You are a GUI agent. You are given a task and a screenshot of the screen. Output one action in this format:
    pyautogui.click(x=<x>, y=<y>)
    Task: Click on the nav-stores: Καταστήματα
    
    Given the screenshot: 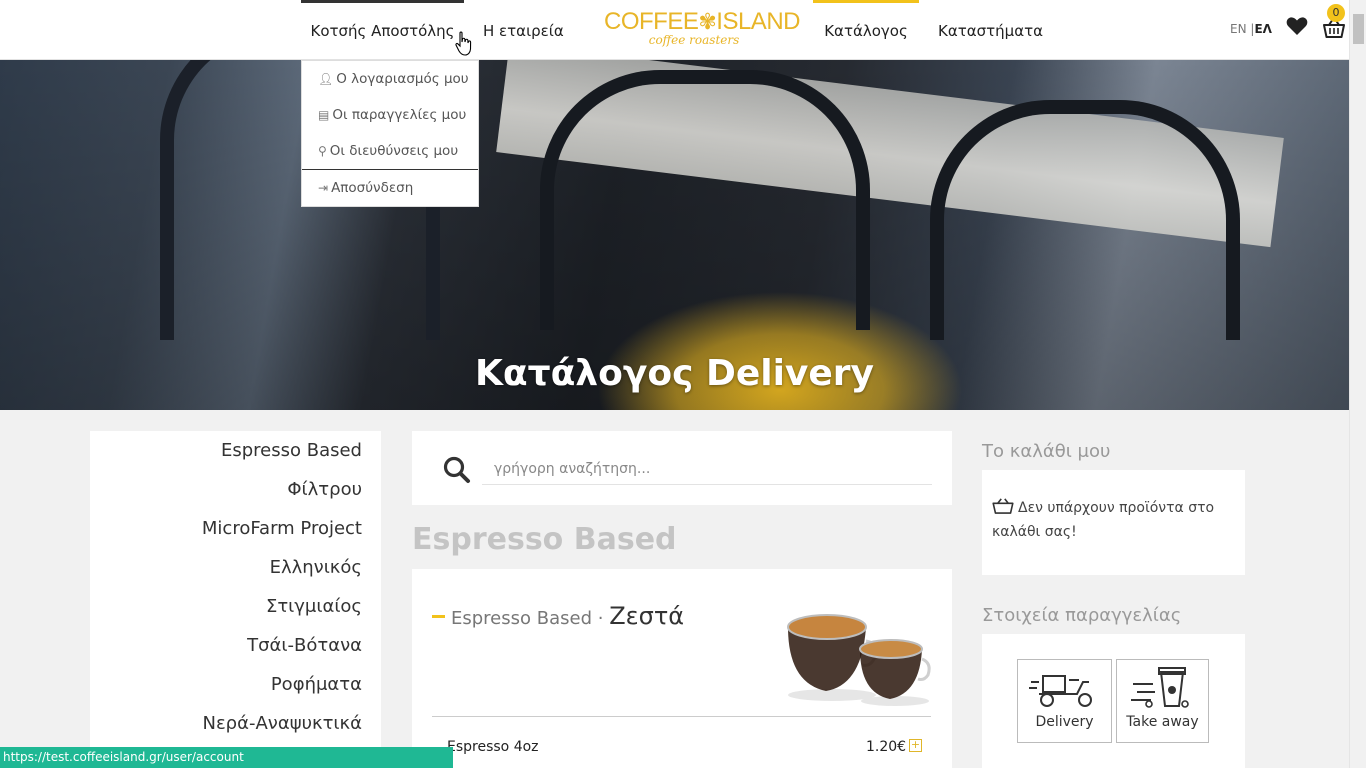 What is the action you would take?
    pyautogui.click(x=990, y=30)
    